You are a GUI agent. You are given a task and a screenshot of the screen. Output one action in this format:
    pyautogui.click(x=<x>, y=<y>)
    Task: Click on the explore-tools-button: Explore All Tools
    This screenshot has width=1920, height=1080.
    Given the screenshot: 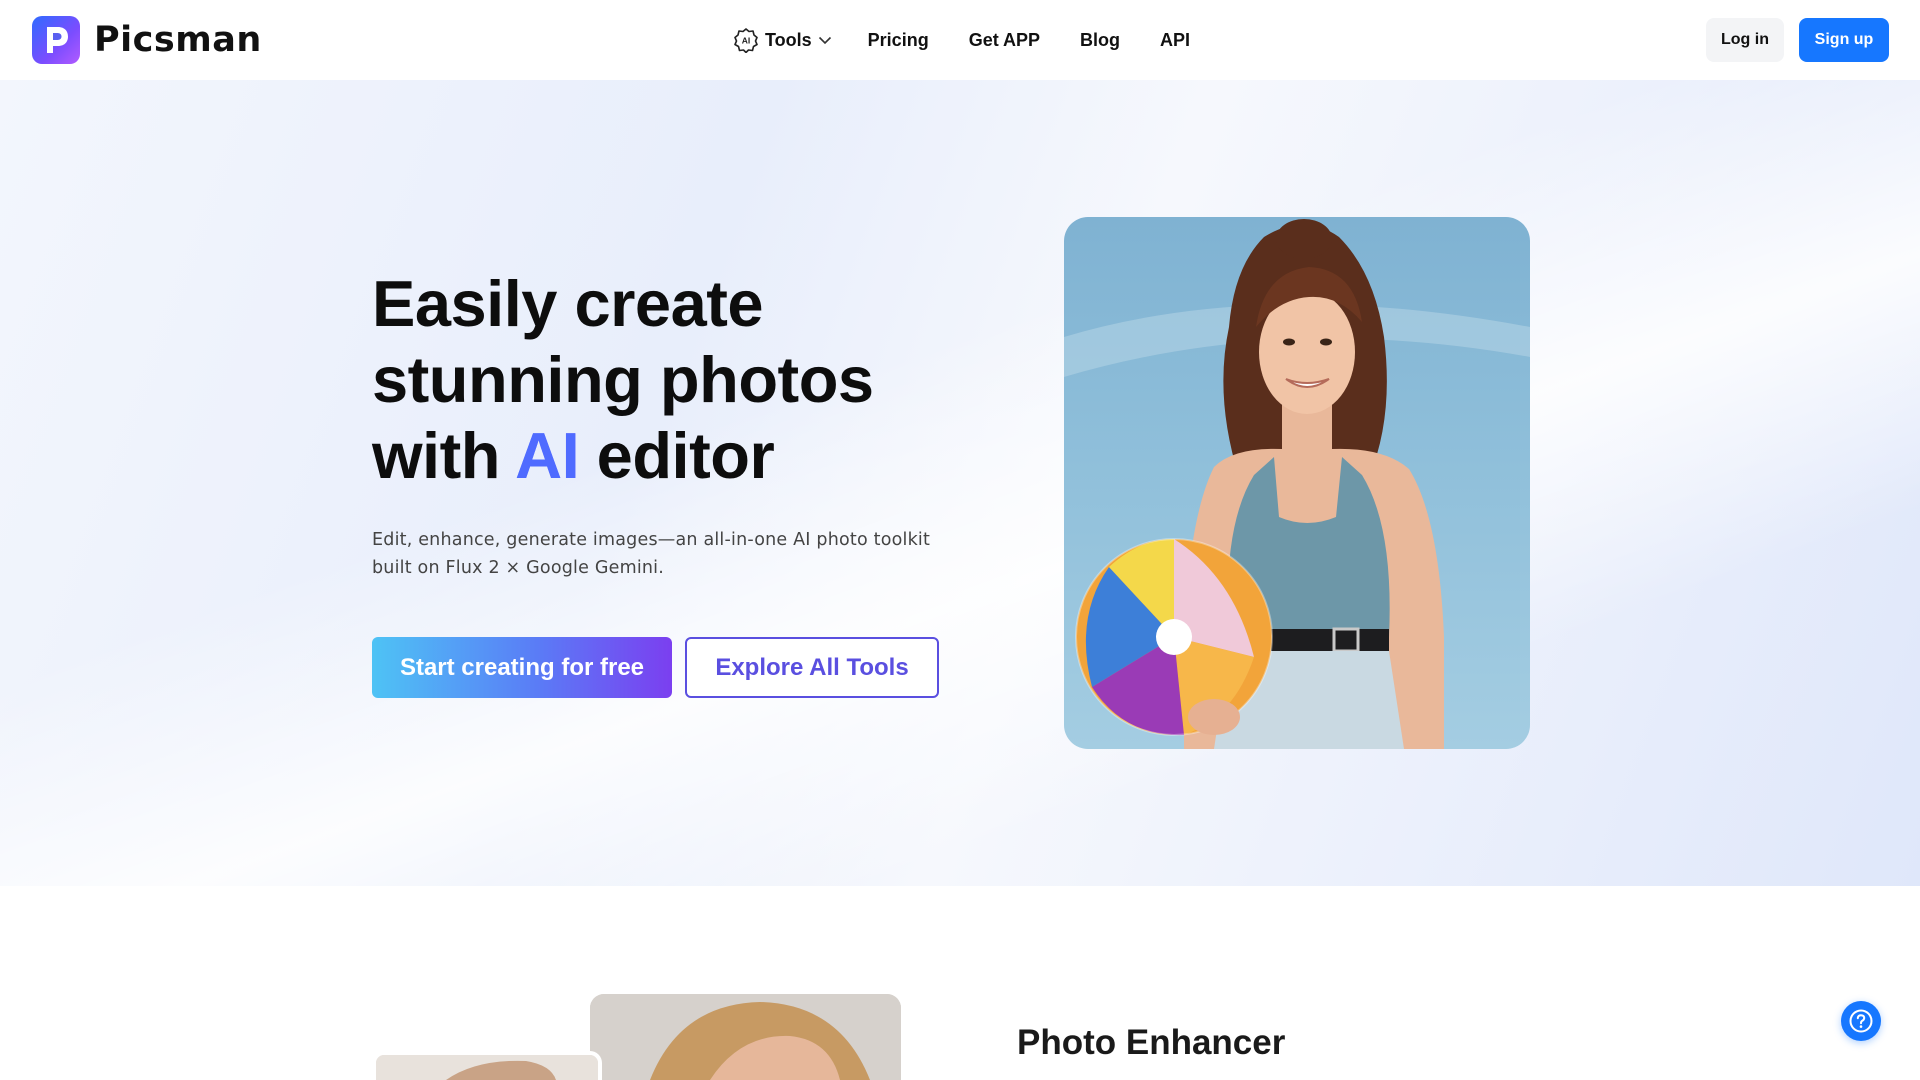 What is the action you would take?
    pyautogui.click(x=812, y=667)
    